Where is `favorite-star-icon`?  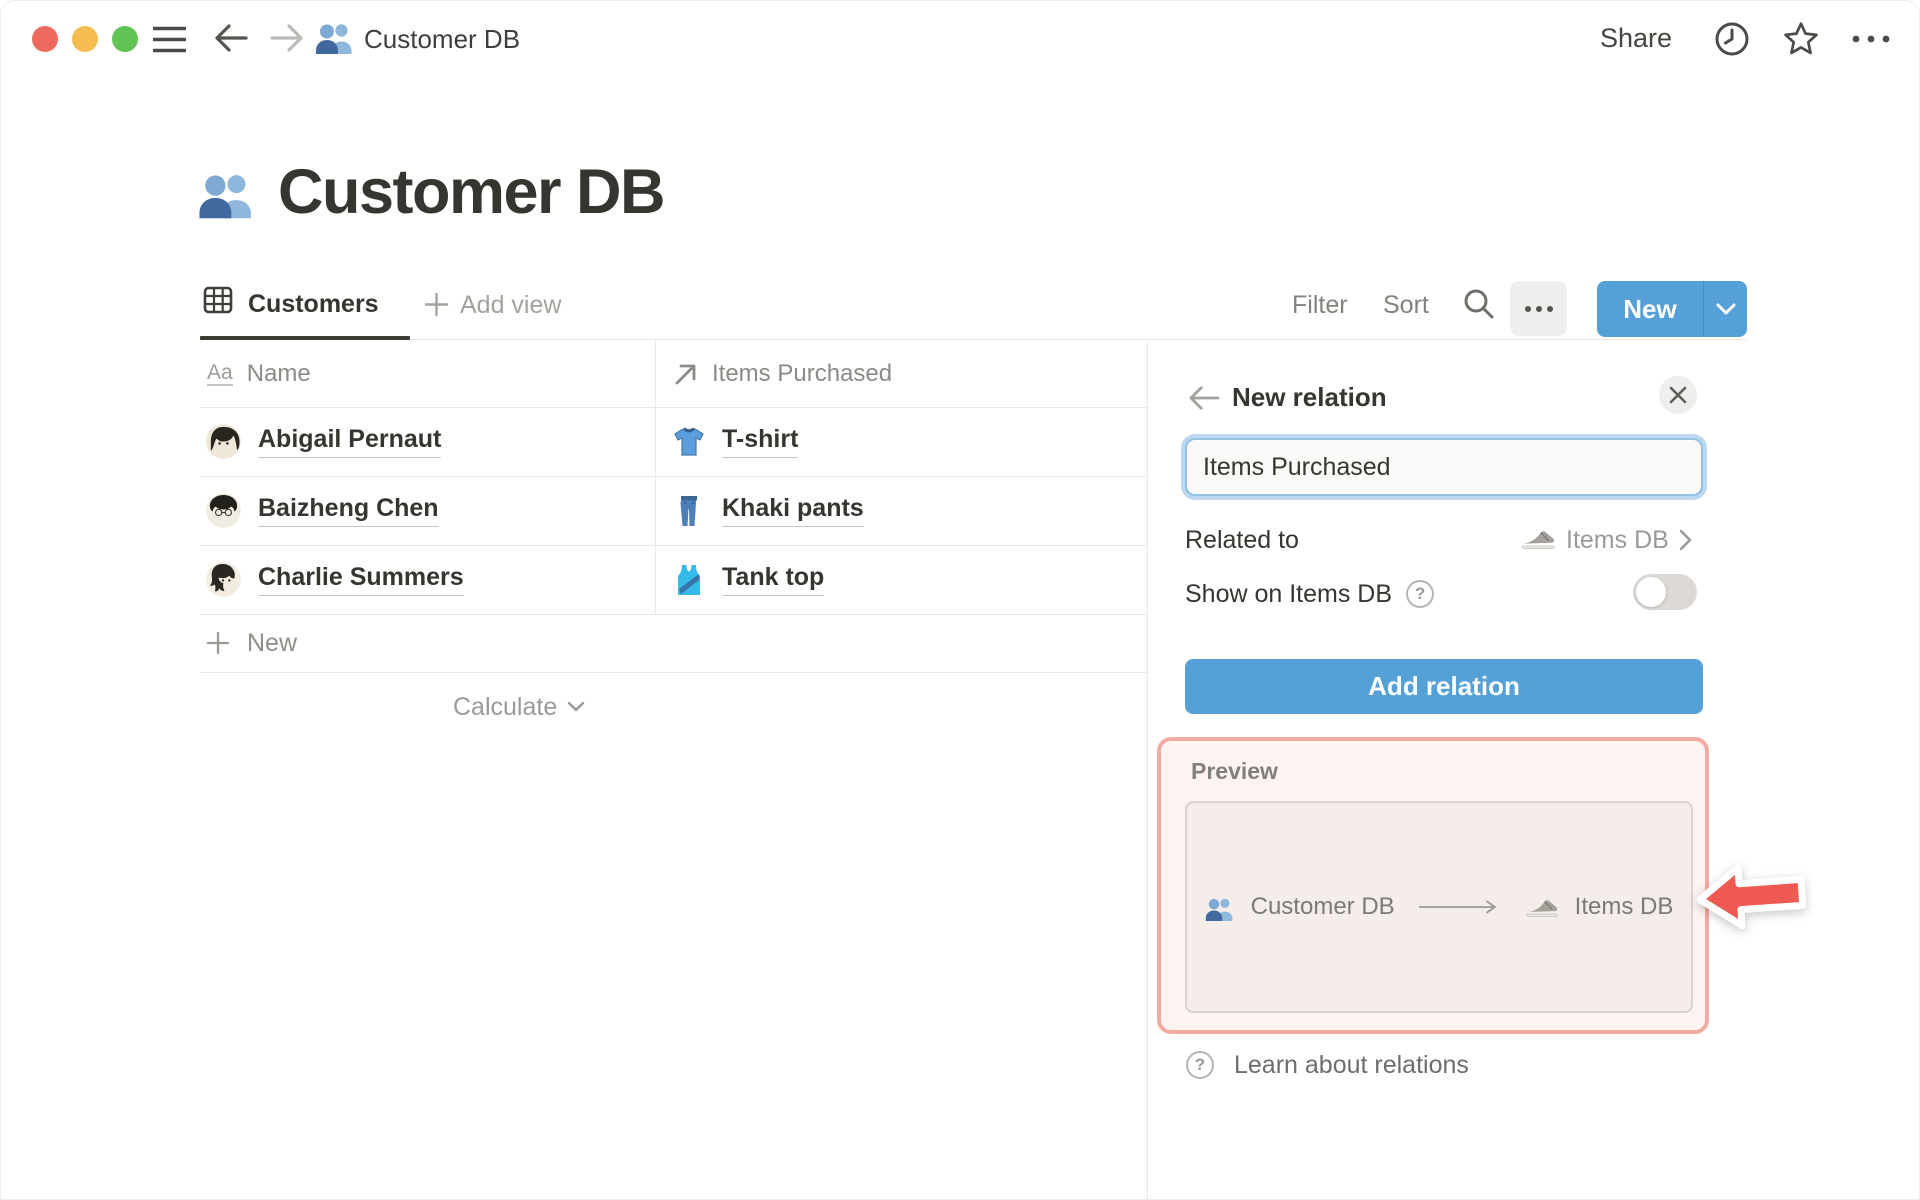 favorite-star-icon is located at coordinates (1801, 39).